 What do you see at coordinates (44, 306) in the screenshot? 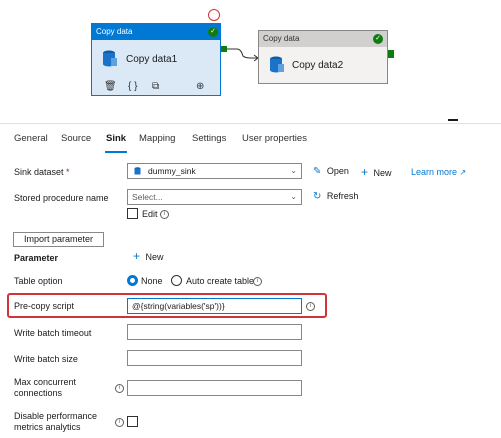
I see `precopy-label: Pre-copy script` at bounding box center [44, 306].